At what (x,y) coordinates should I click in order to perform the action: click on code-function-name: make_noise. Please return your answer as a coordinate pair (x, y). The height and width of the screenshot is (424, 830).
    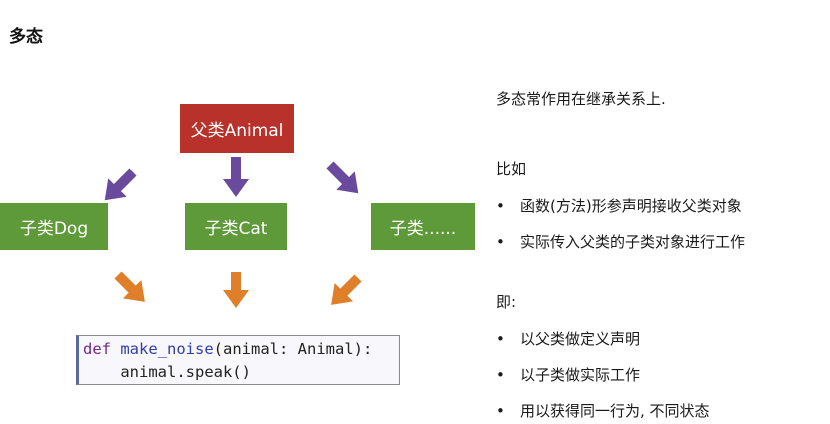
    Looking at the image, I should click on (167, 349).